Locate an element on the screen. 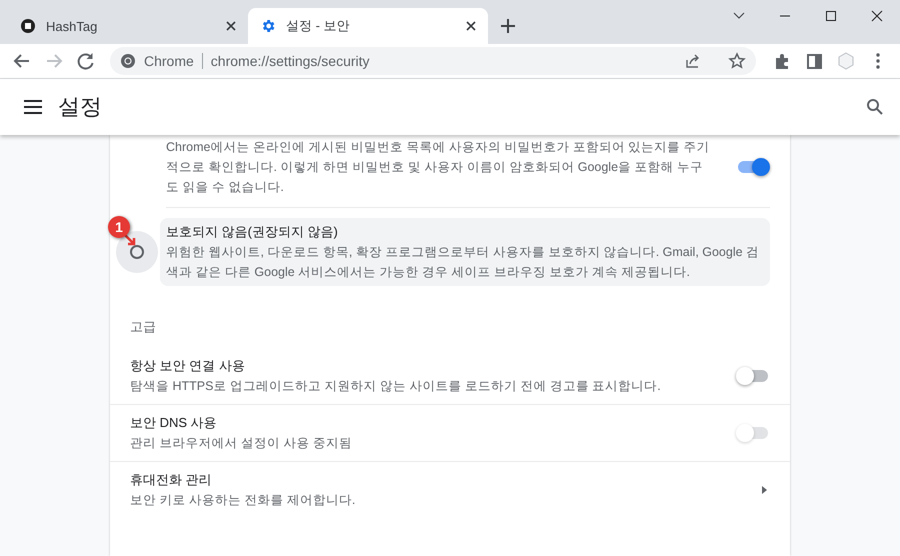 The width and height of the screenshot is (900, 556). setting-description: 탐색을 HTTPS로 업그레이드하고 지원하지 않는 사이트를 로드하기 전에 경고를 표시합니다. is located at coordinates (396, 386).